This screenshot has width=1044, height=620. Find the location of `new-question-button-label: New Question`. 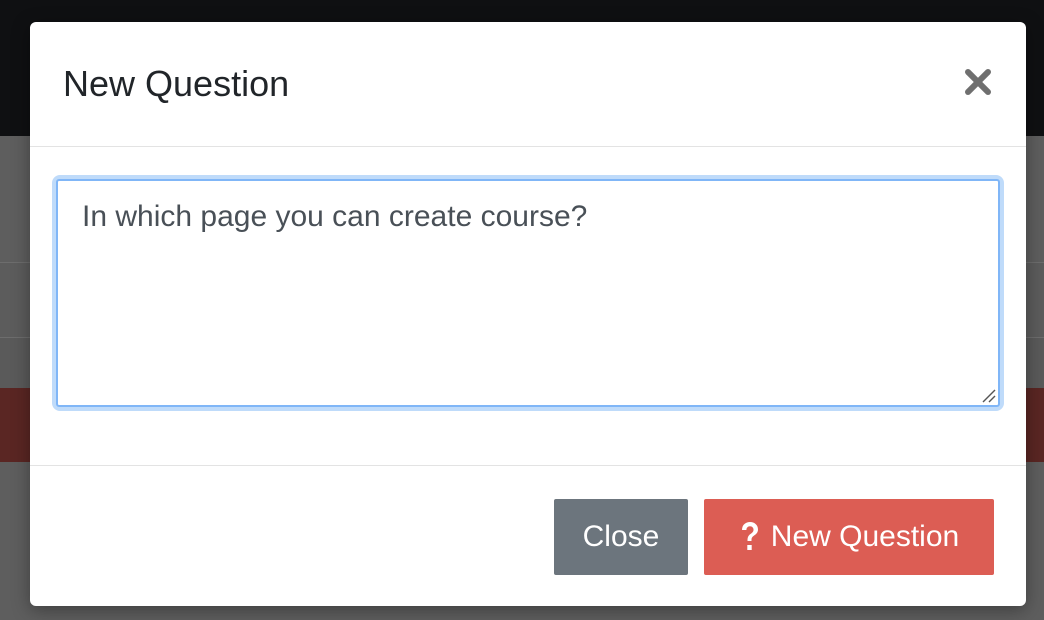

new-question-button-label: New Question is located at coordinates (865, 536).